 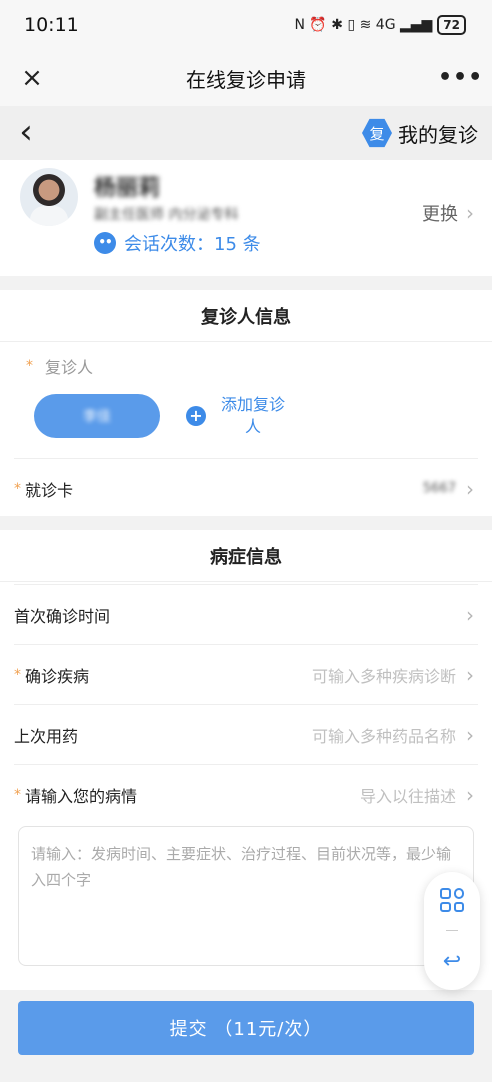 I want to click on floating-tool-panel: ↩, so click(x=452, y=931).